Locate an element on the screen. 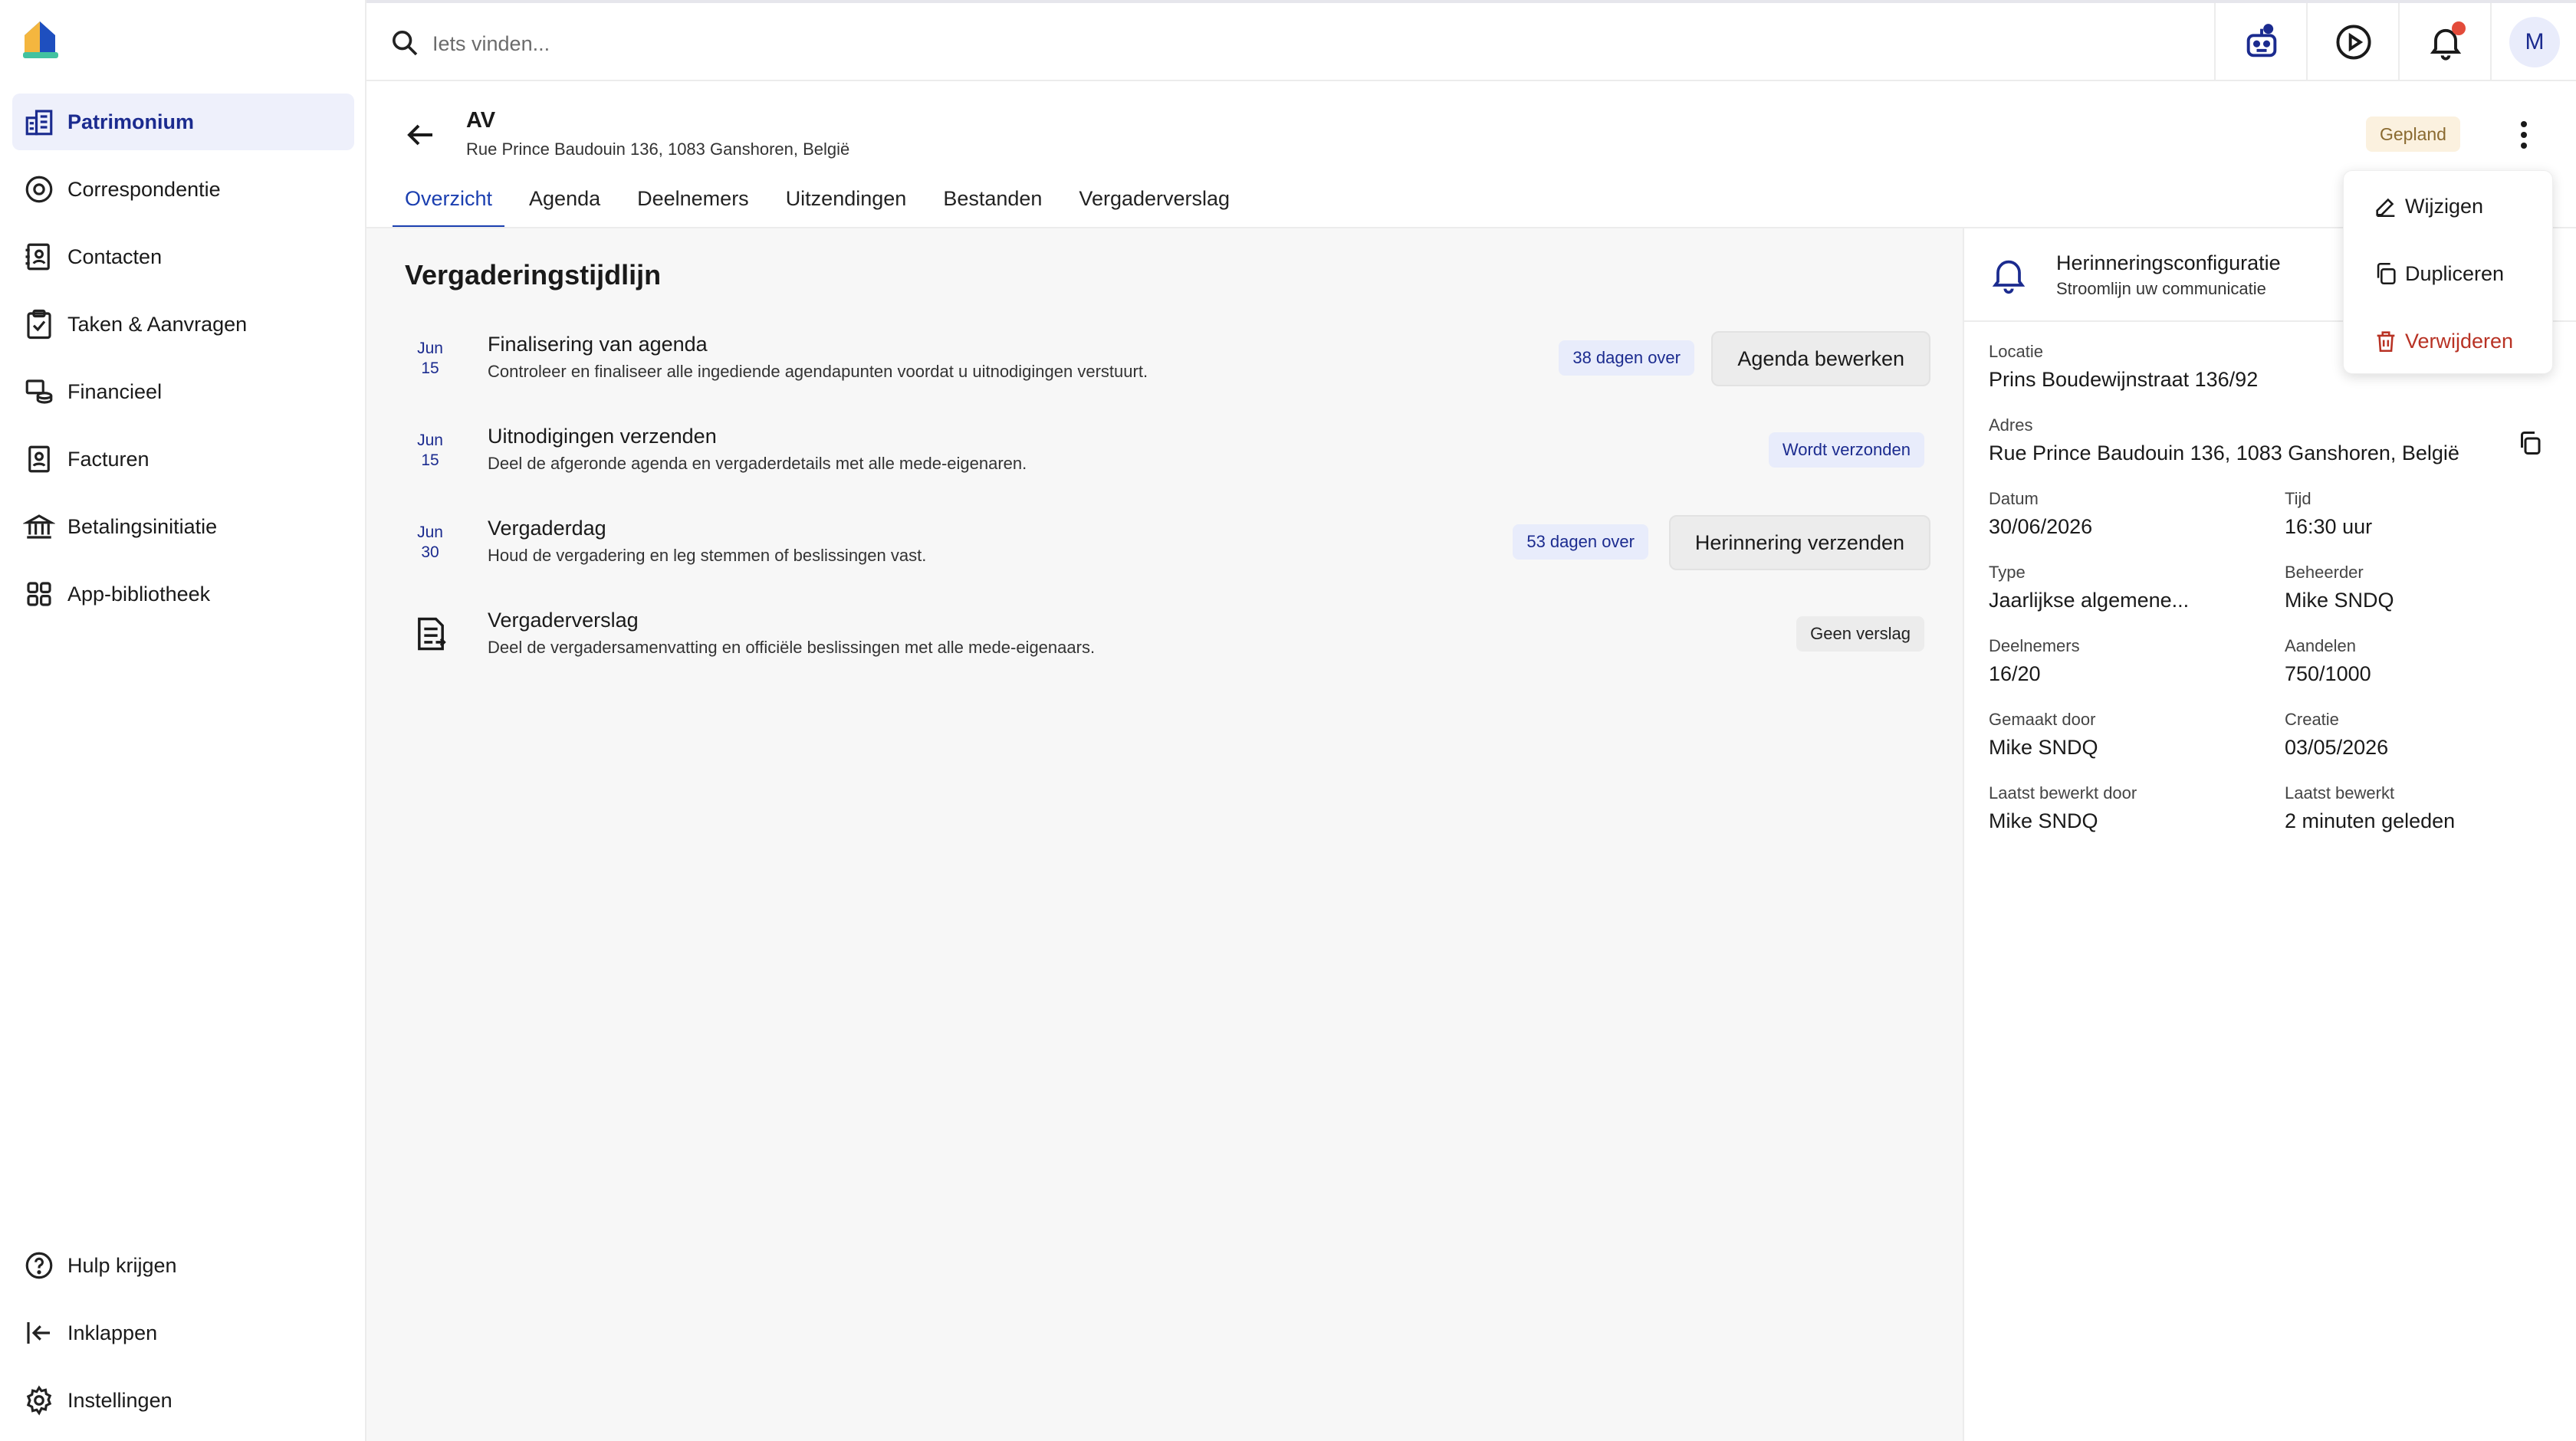  sidebar-item-taken: Taken & Aanvragen is located at coordinates (183, 325).